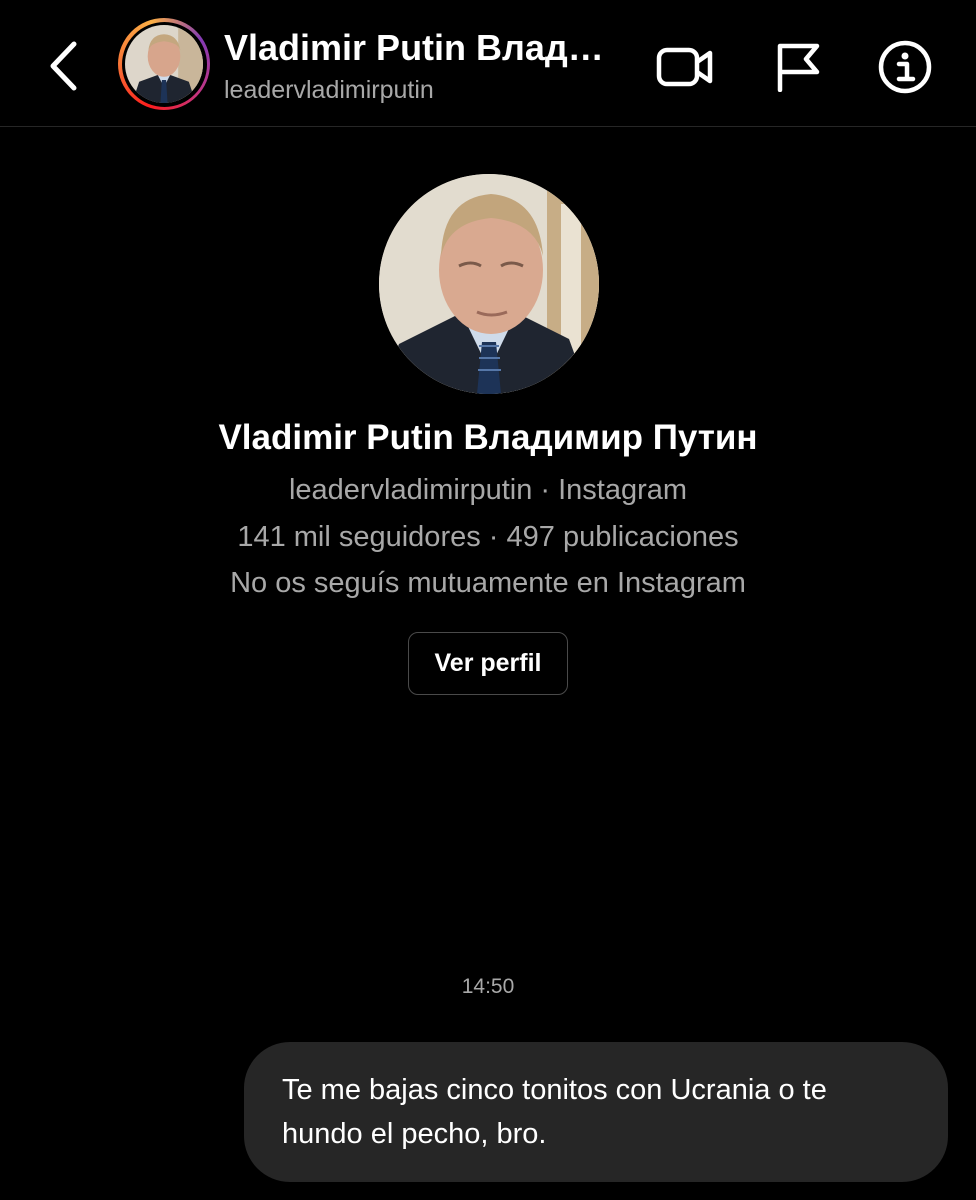  I want to click on info-button, so click(905, 67).